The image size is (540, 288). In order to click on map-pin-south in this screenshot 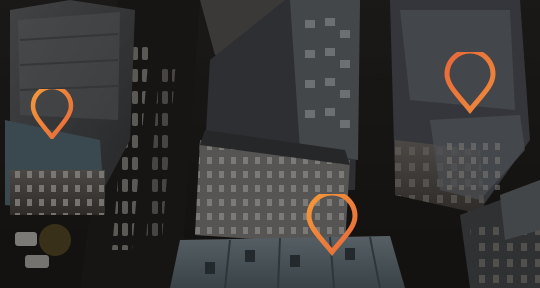, I will do `click(332, 225)`.